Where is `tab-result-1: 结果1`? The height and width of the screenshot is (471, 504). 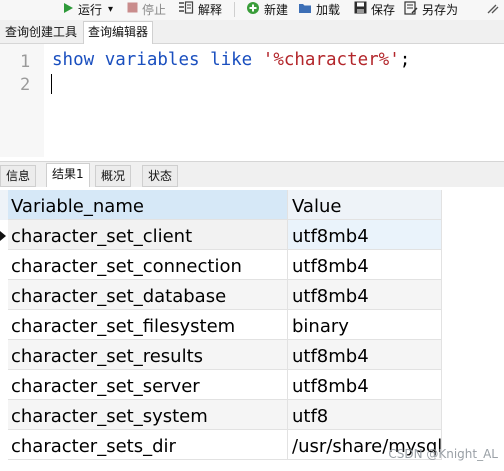 tab-result-1: 结果1 is located at coordinates (68, 175).